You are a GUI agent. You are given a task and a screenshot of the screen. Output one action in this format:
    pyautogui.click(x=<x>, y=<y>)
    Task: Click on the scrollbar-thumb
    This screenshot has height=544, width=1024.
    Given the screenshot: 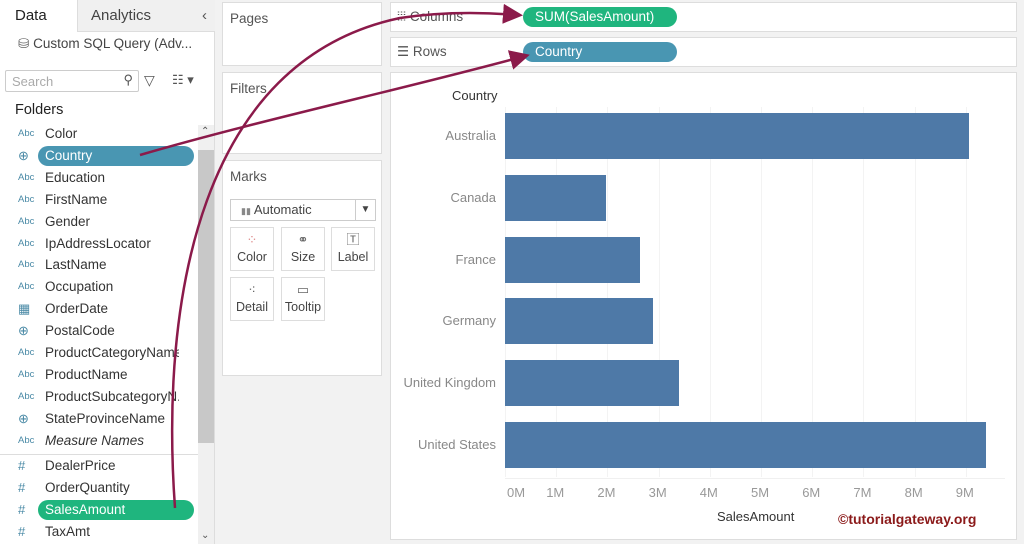 What is the action you would take?
    pyautogui.click(x=206, y=296)
    